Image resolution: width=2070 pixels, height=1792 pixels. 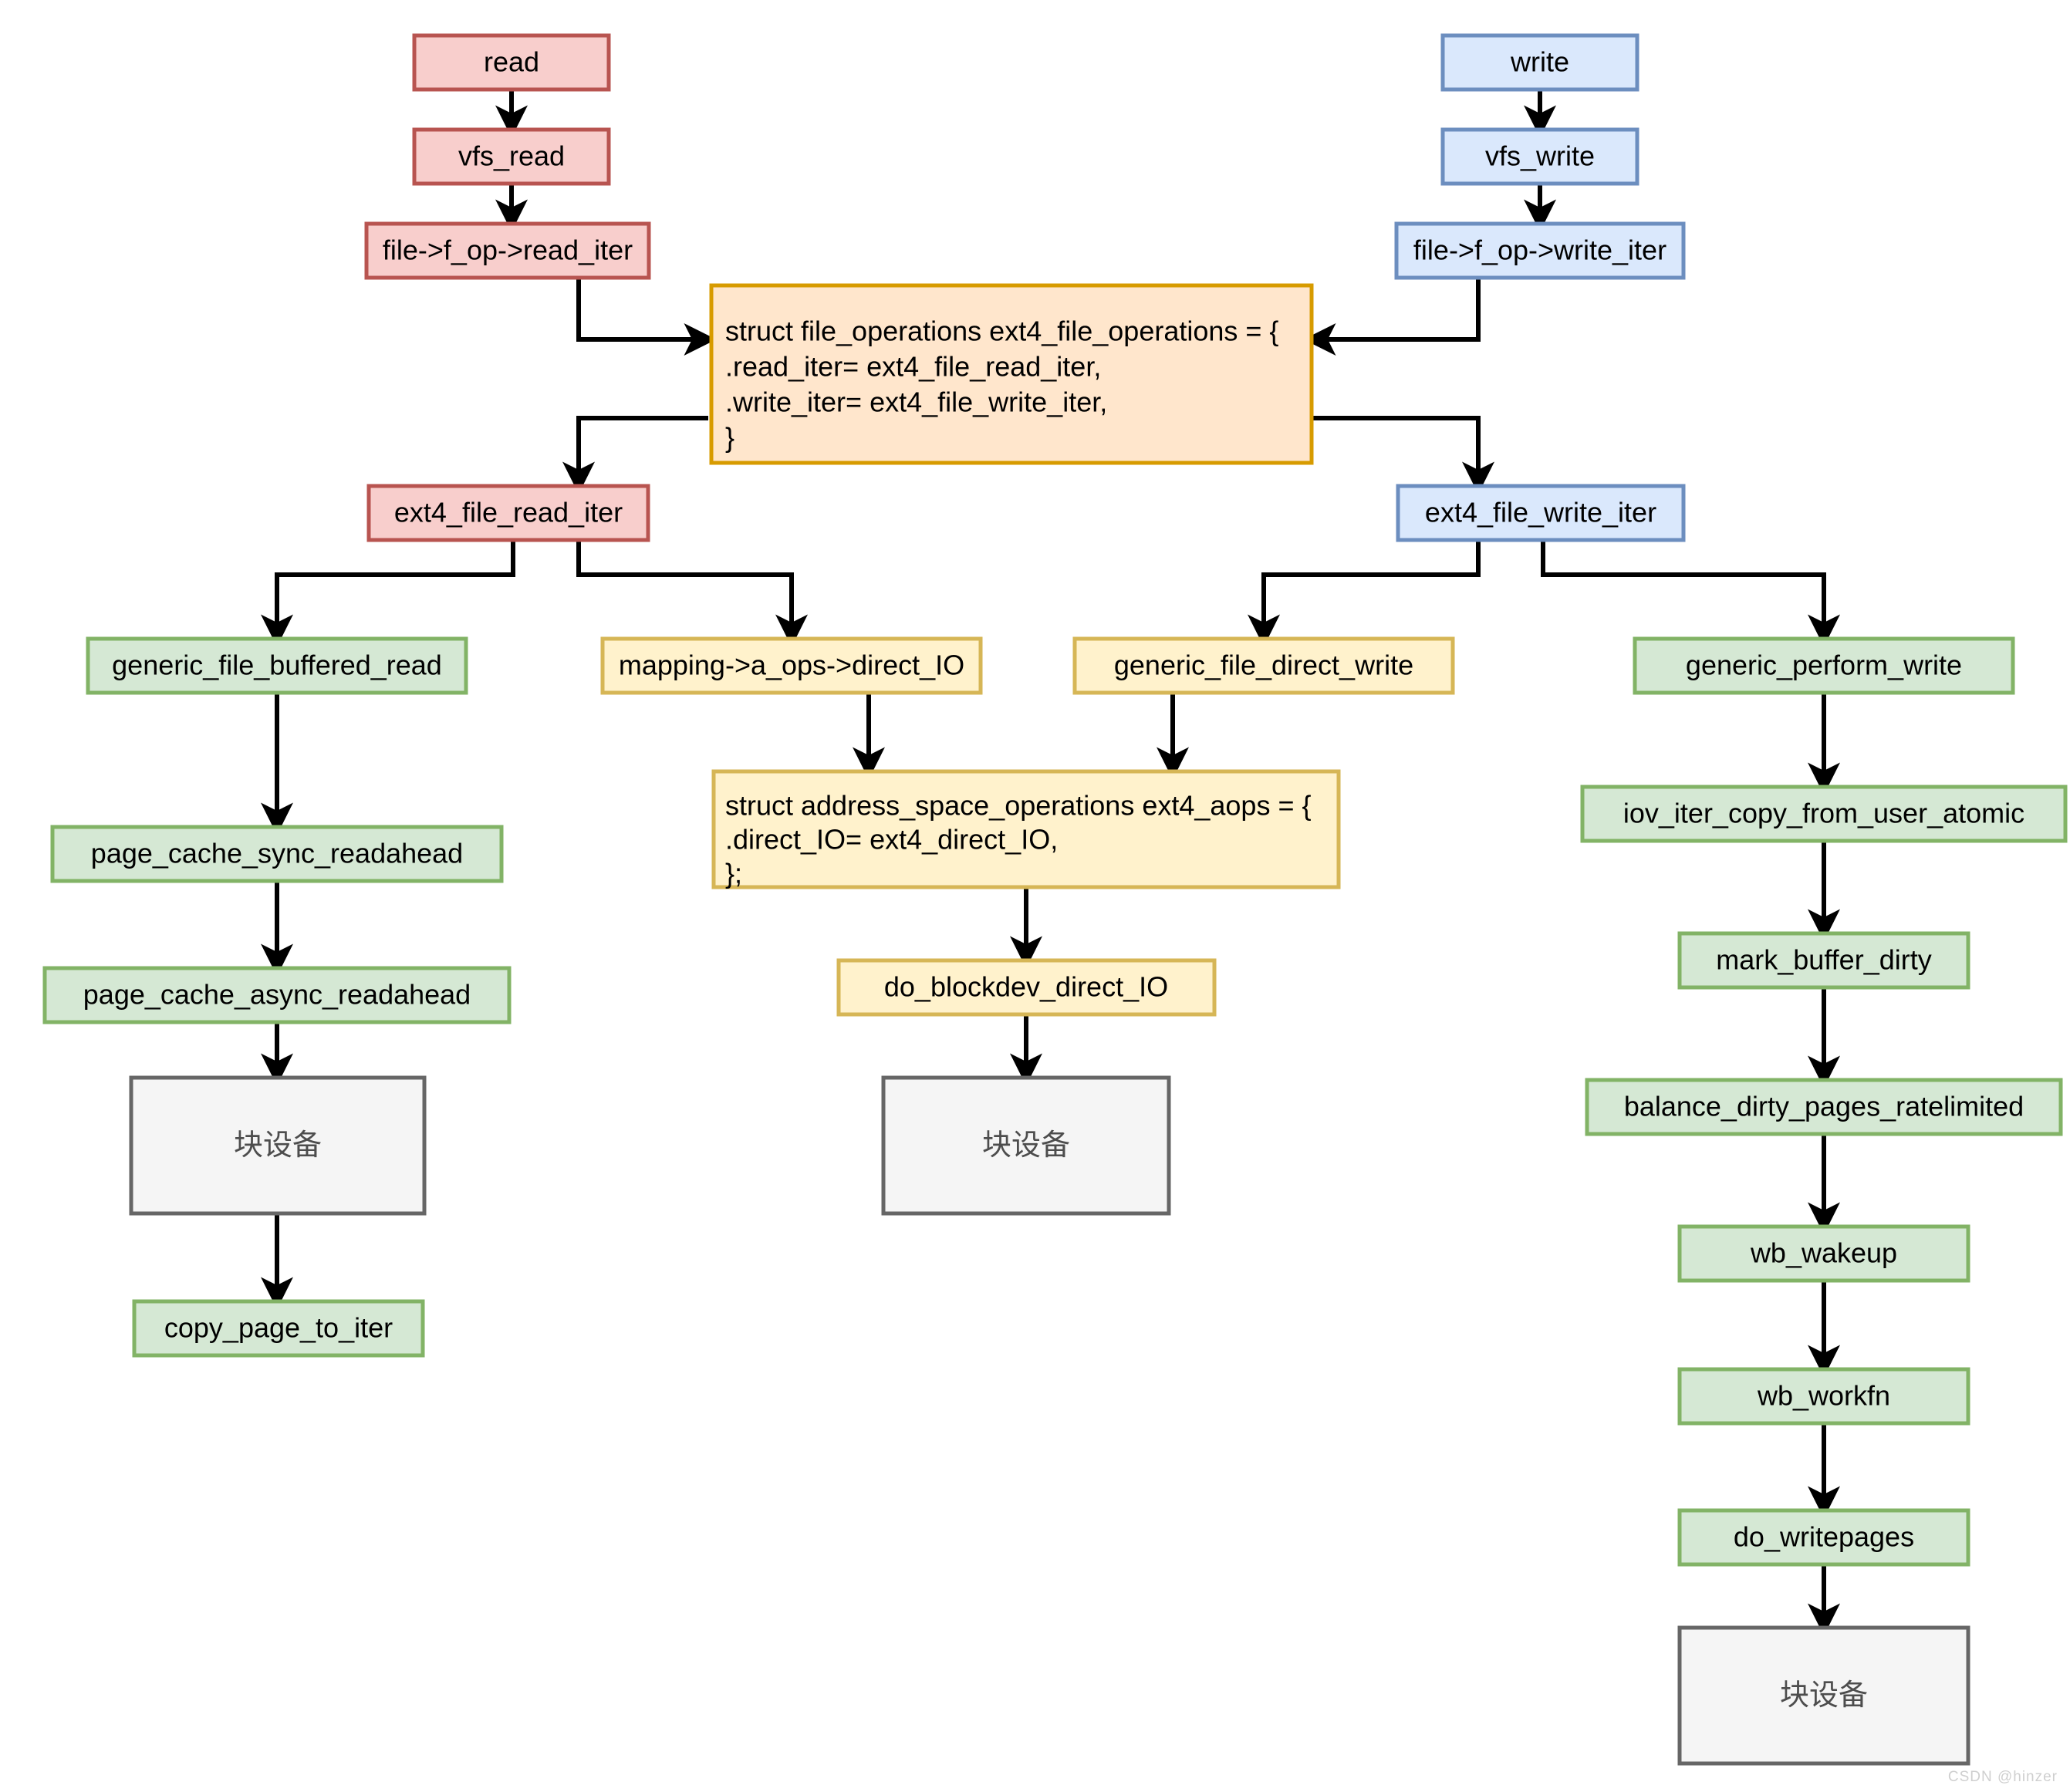 I want to click on node-write: write, so click(x=1539, y=62).